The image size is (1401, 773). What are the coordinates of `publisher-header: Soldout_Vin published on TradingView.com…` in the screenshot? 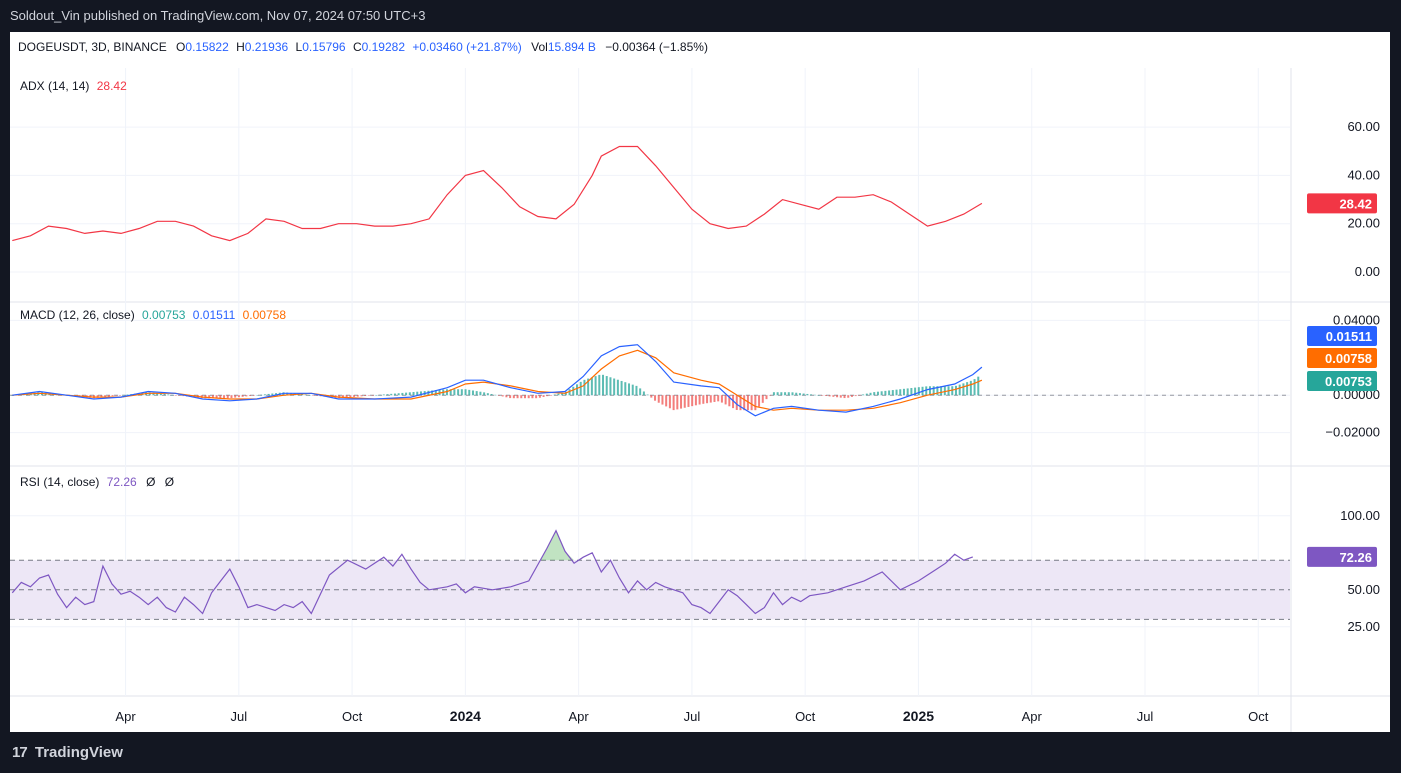 It's located at (218, 15).